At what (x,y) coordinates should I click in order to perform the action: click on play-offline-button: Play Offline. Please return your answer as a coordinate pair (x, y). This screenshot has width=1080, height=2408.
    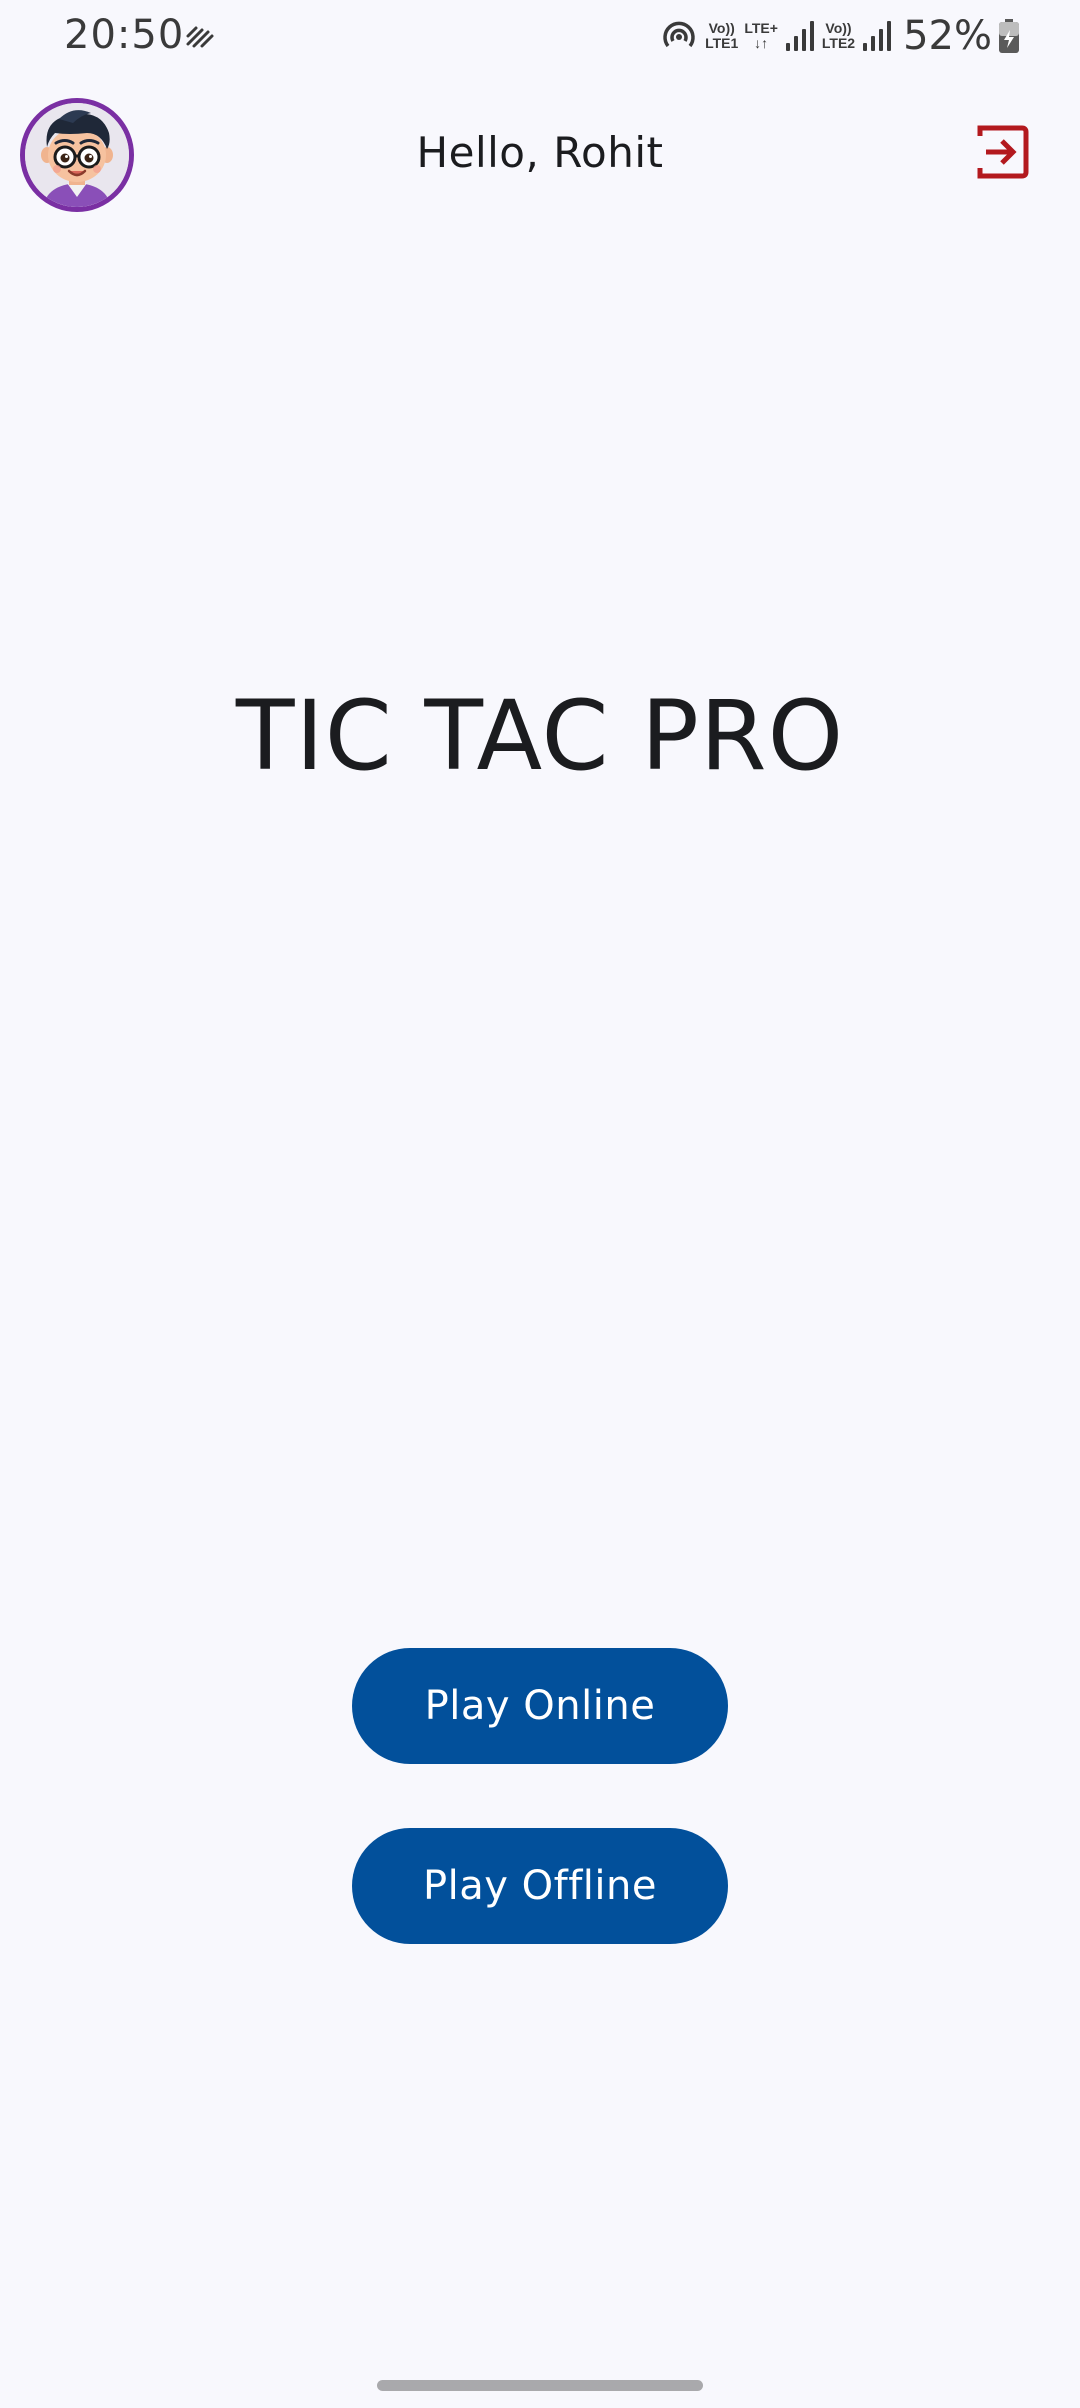
    Looking at the image, I should click on (540, 1886).